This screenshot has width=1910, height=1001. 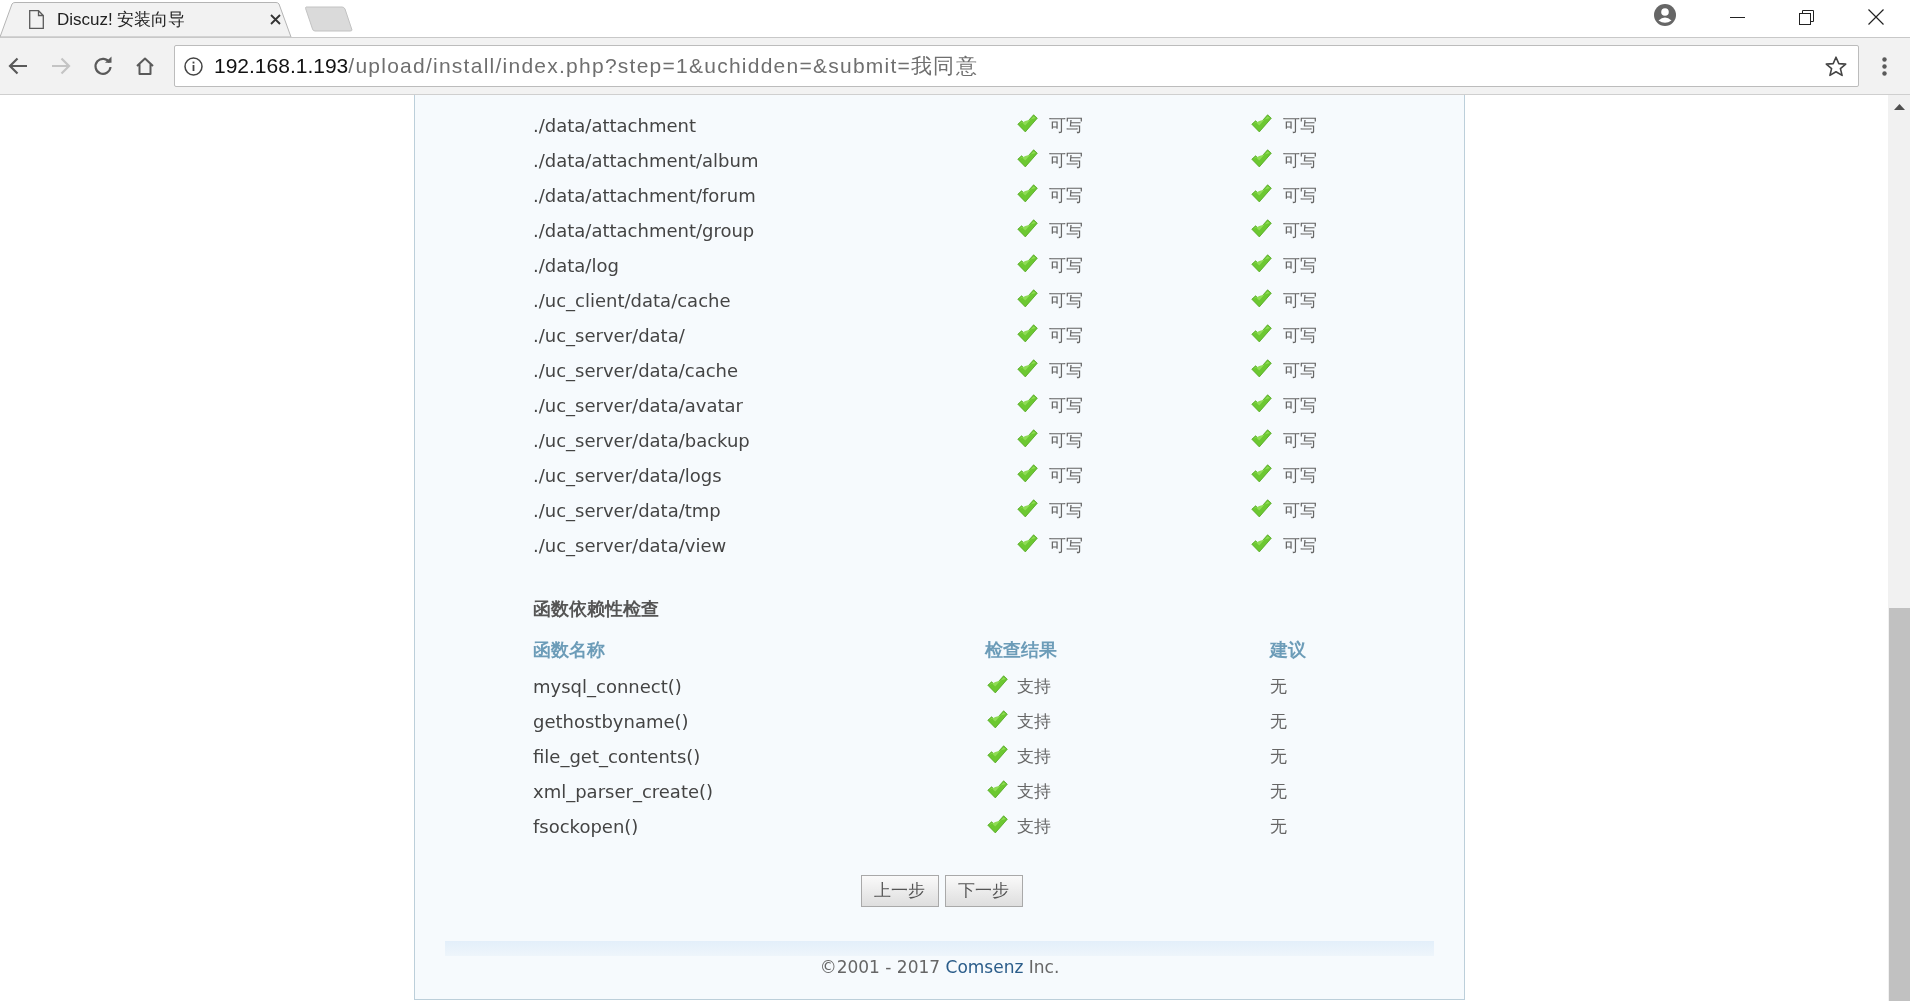 What do you see at coordinates (899, 891) in the screenshot?
I see `previous-button: 上一步` at bounding box center [899, 891].